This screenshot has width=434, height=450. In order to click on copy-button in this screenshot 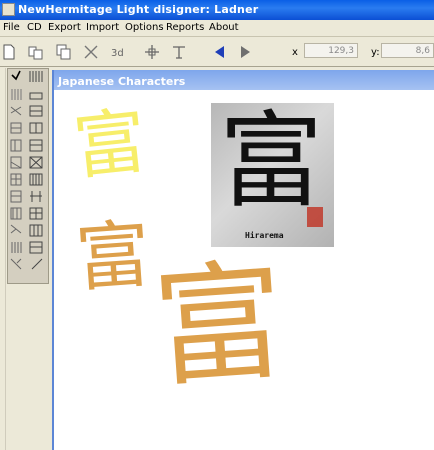, I will do `click(64, 52)`.